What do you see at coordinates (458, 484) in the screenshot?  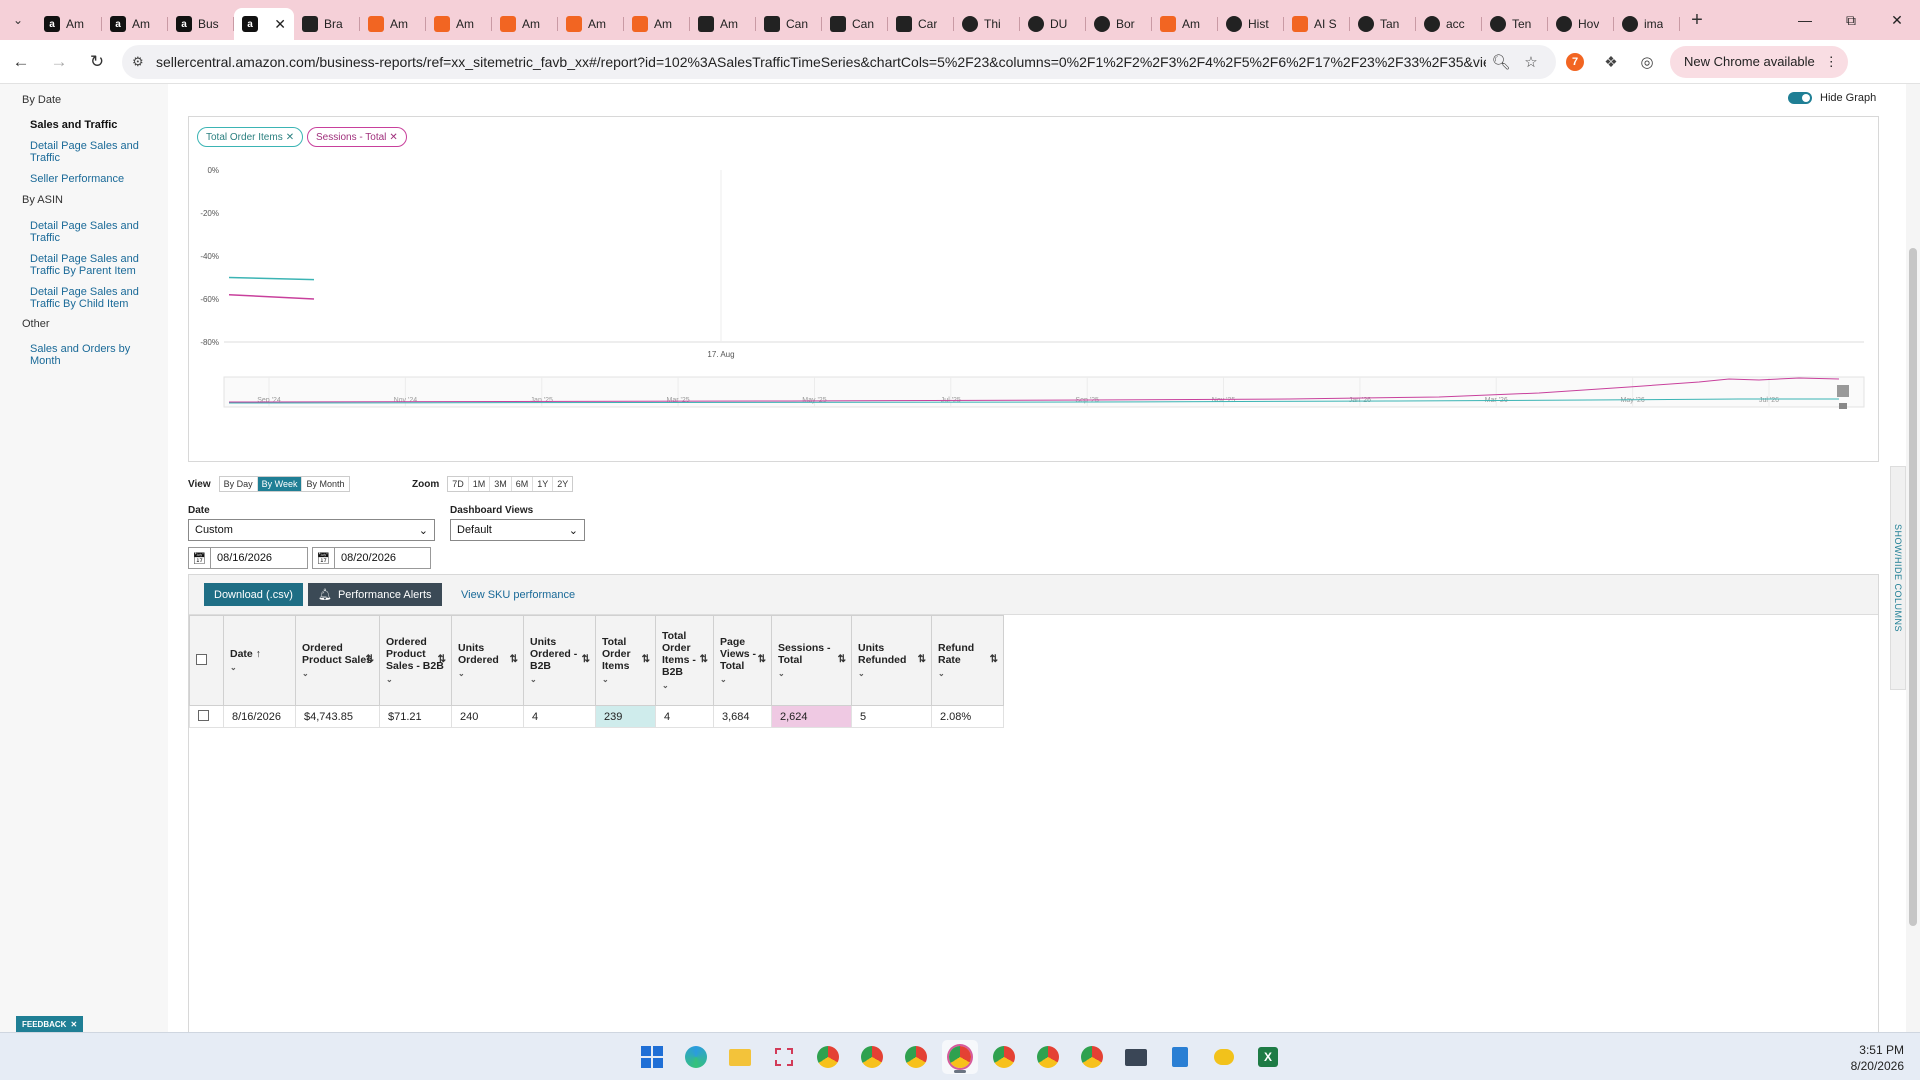 I see `zoom-option: 7D` at bounding box center [458, 484].